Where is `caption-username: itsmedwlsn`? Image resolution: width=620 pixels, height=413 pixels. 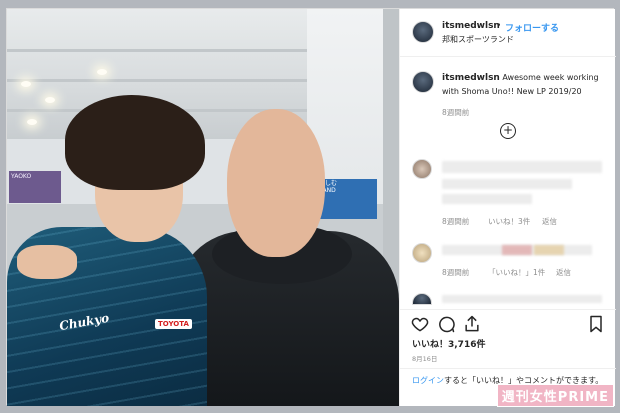
caption-username: itsmedwlsn is located at coordinates (471, 78).